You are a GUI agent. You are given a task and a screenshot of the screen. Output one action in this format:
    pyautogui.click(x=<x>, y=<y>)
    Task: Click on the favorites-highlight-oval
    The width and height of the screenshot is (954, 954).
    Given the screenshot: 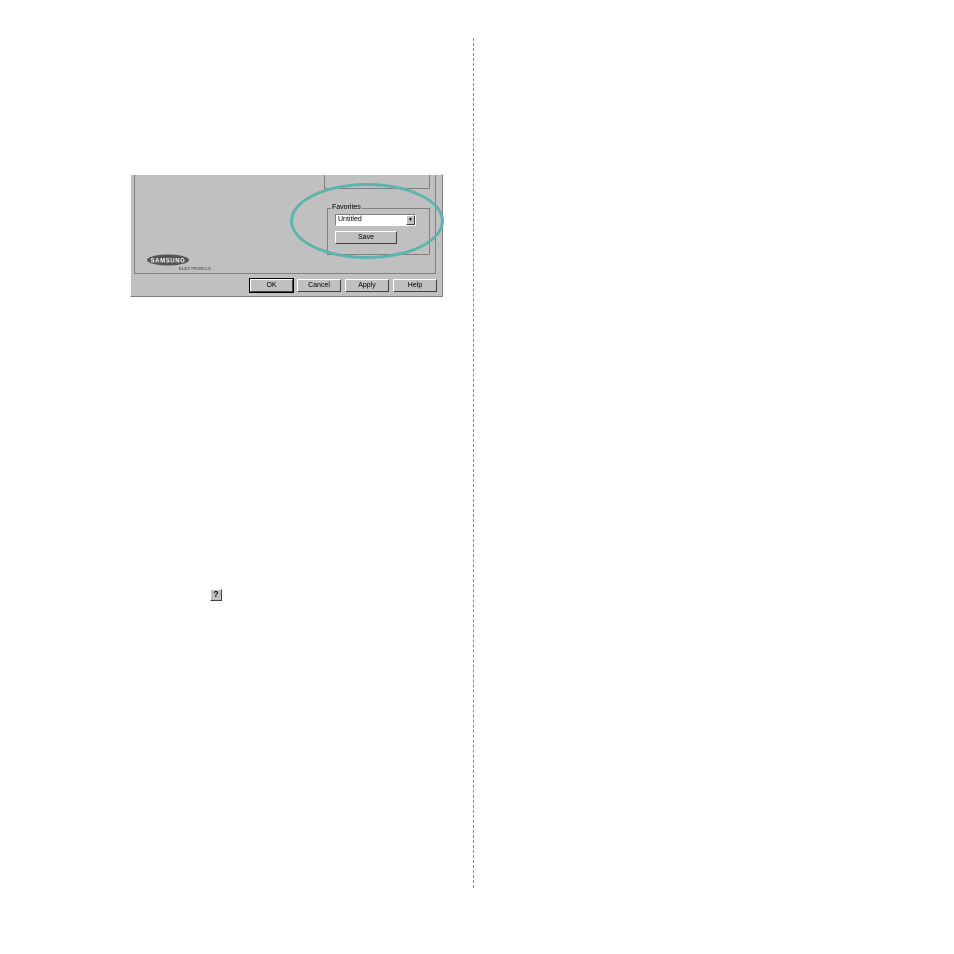 What is the action you would take?
    pyautogui.click(x=367, y=221)
    